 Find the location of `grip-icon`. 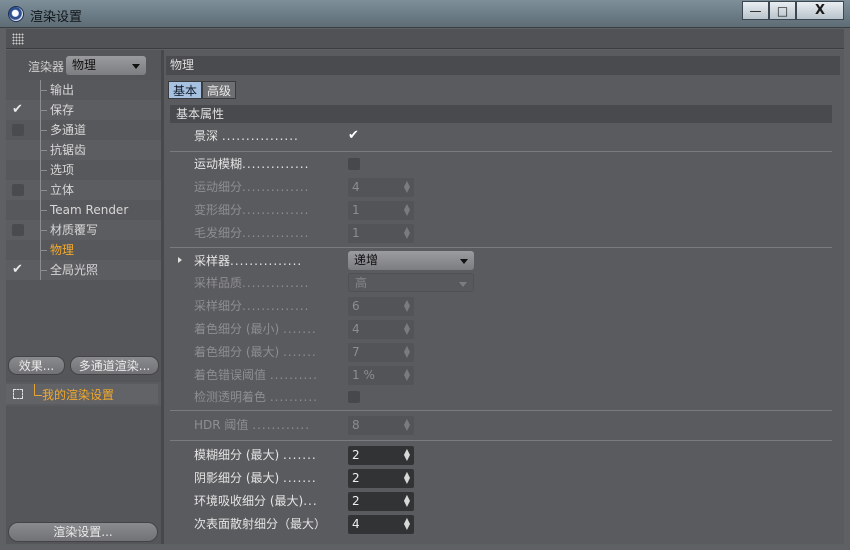

grip-icon is located at coordinates (18, 39).